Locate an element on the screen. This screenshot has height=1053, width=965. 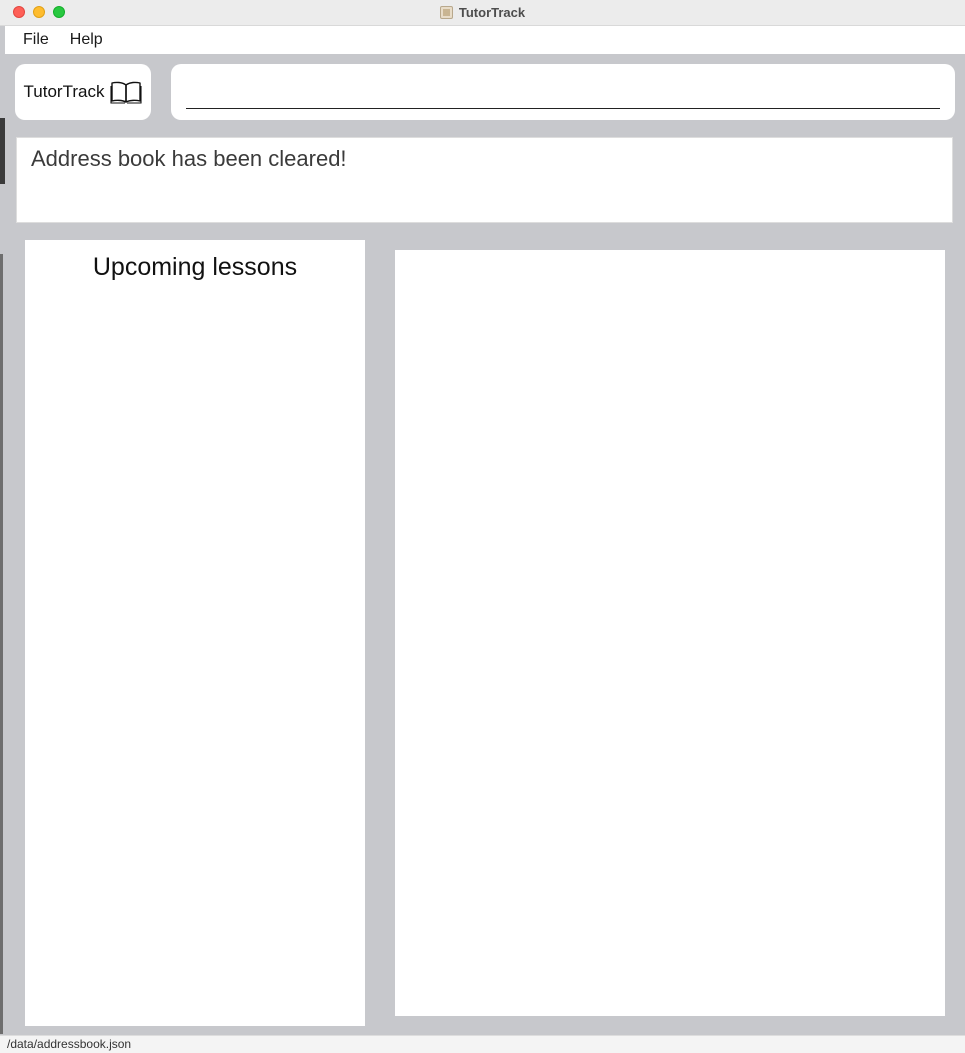
save-location-path: /data/addressbook.json is located at coordinates (69, 1044).